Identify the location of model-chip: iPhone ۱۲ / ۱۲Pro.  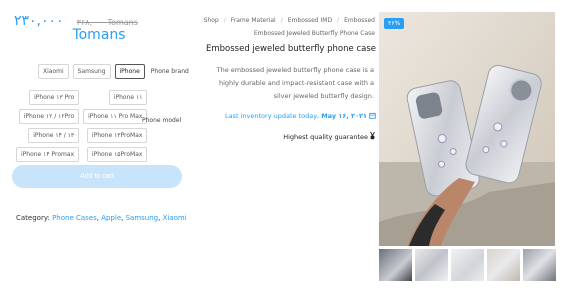
(49, 116).